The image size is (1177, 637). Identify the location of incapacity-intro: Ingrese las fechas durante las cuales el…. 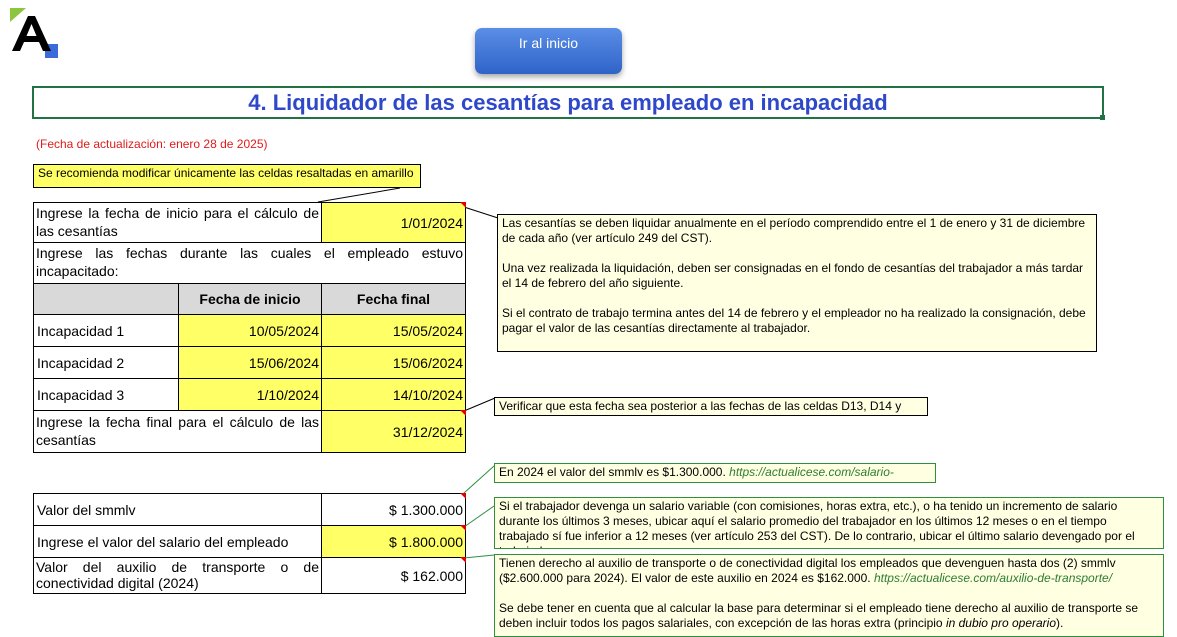
(249, 263).